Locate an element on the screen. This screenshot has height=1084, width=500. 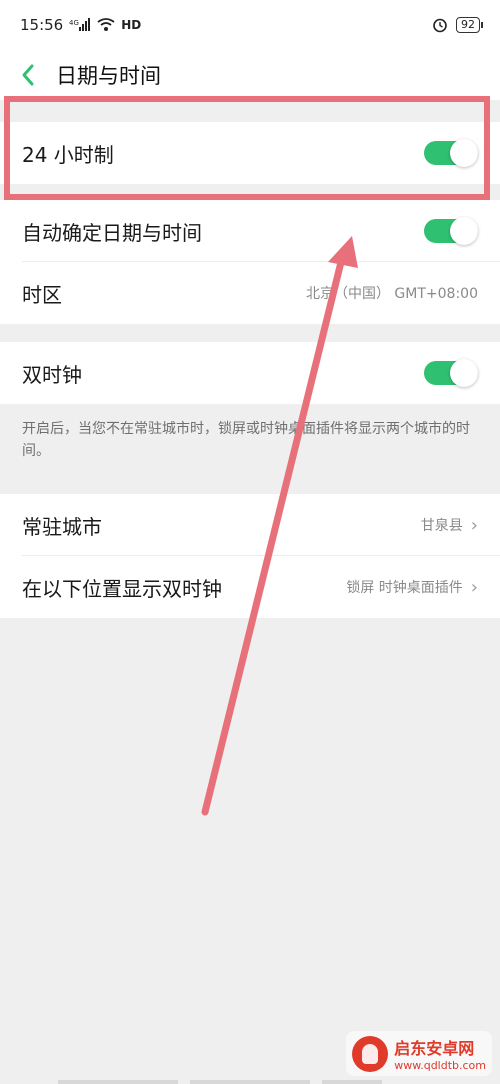
watermark-text: 启东安卓网 www.qdldtb.com is located at coordinates (440, 1053).